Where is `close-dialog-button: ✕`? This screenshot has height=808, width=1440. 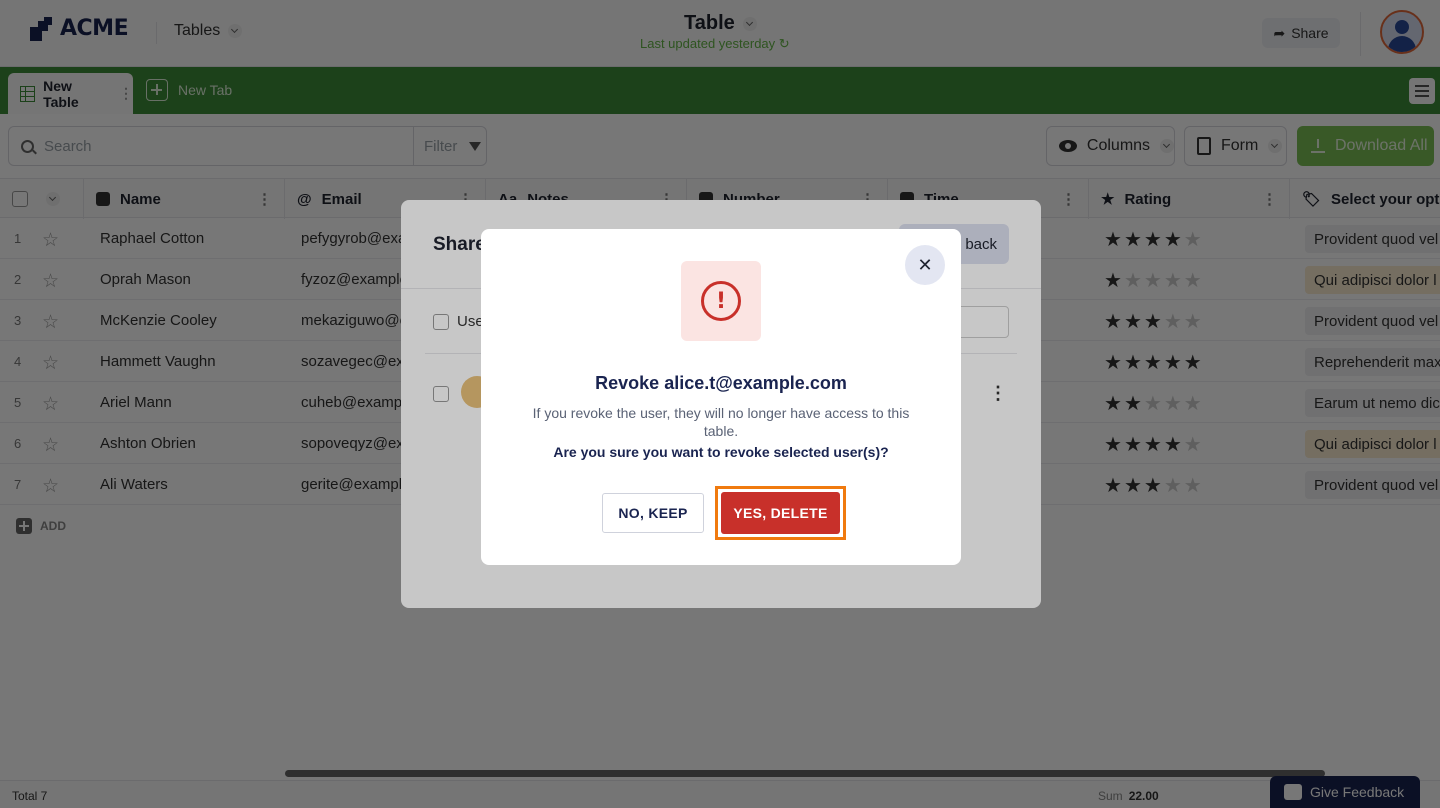 close-dialog-button: ✕ is located at coordinates (925, 265).